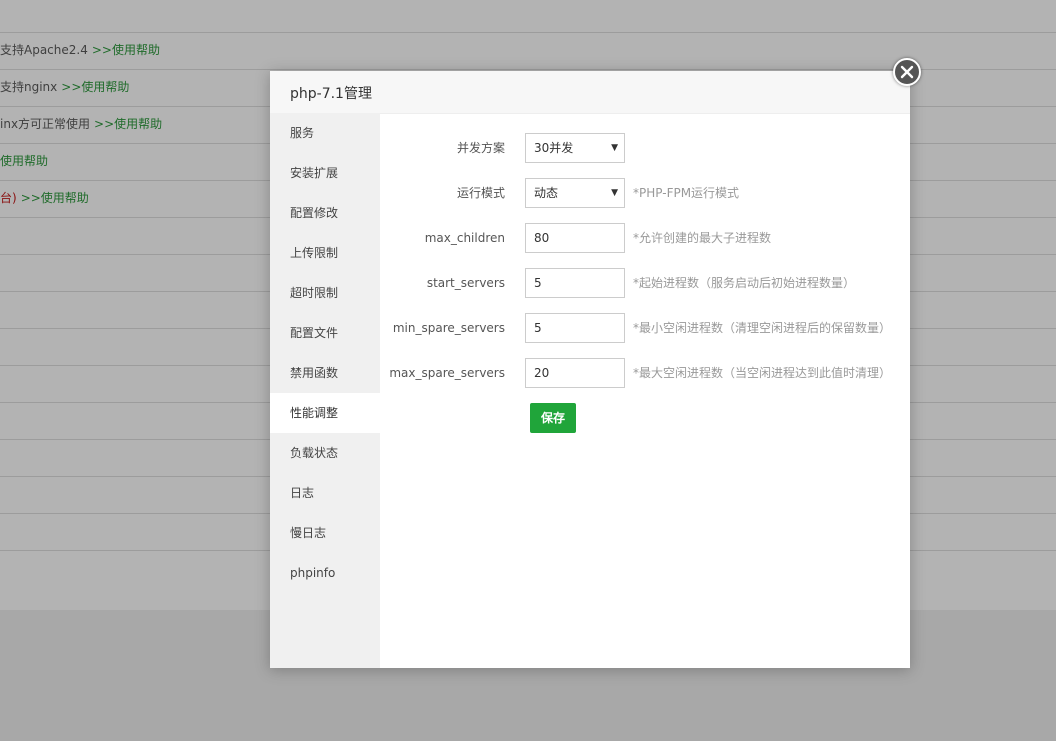 The image size is (1056, 741). What do you see at coordinates (325, 173) in the screenshot?
I see `nav-item-install-extensions: 安装扩展` at bounding box center [325, 173].